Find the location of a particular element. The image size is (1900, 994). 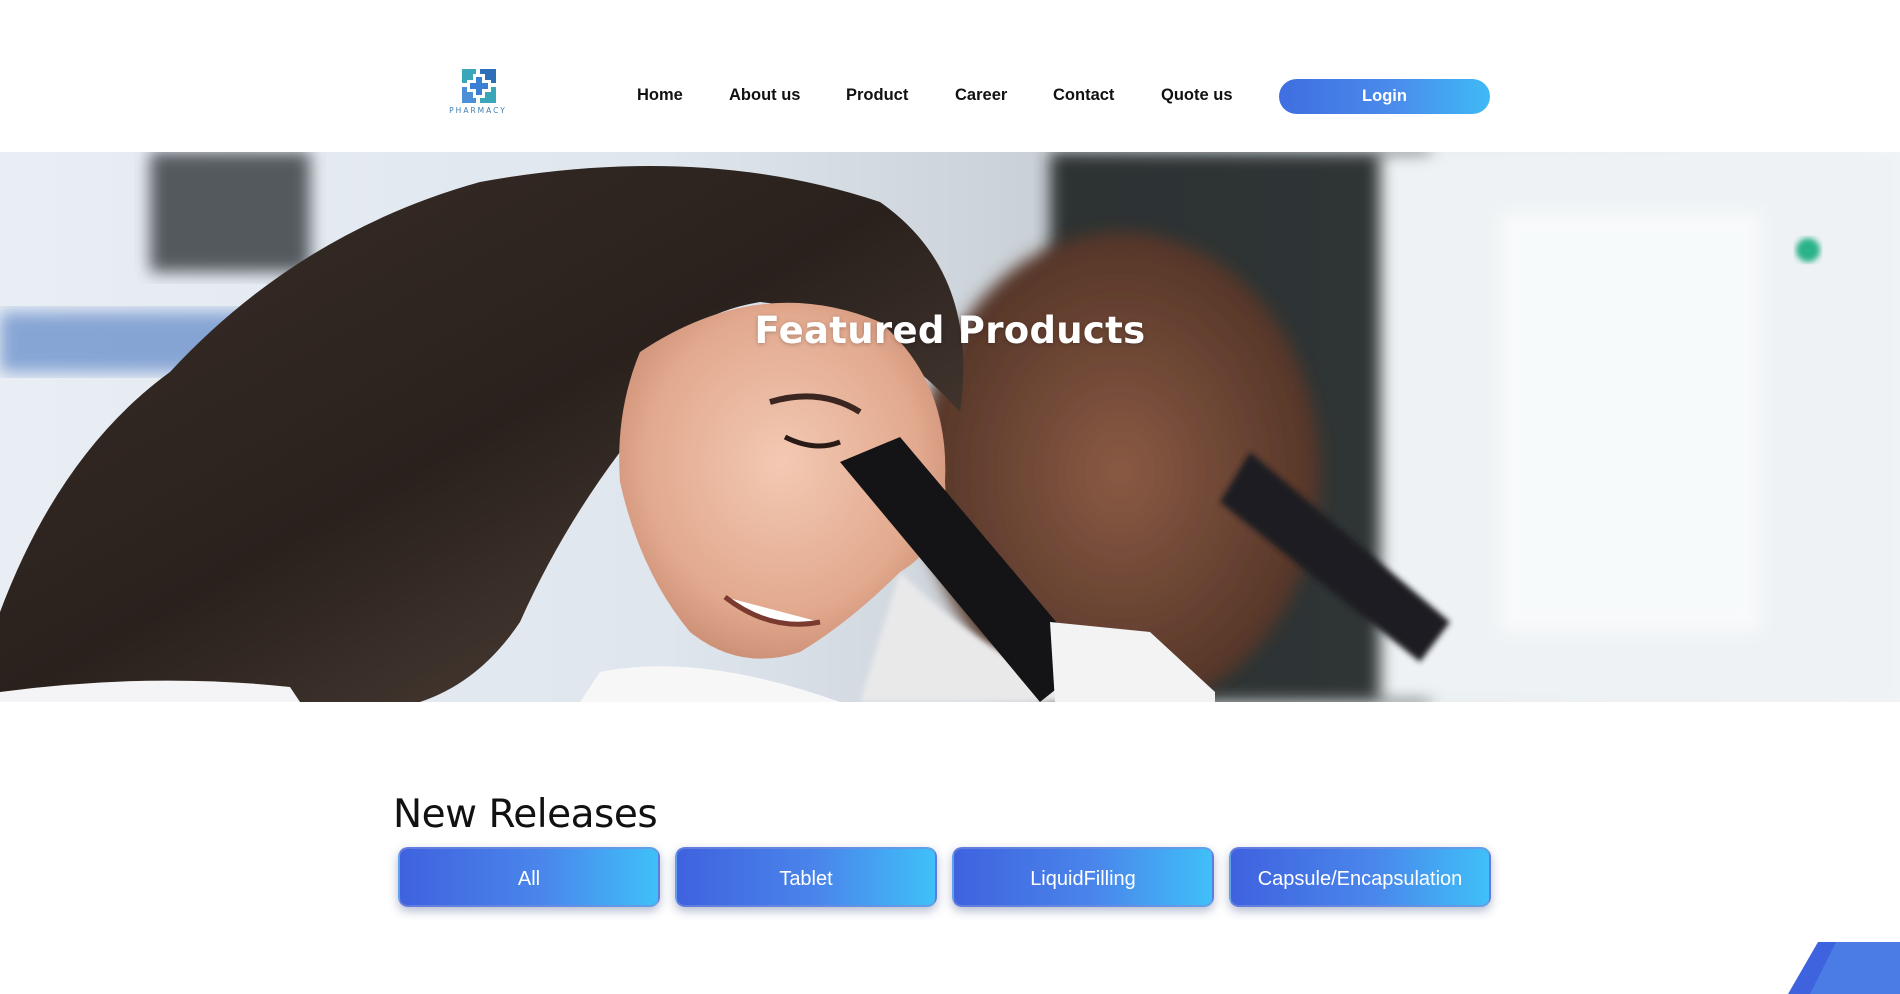

filter-all-button: All is located at coordinates (529, 877).